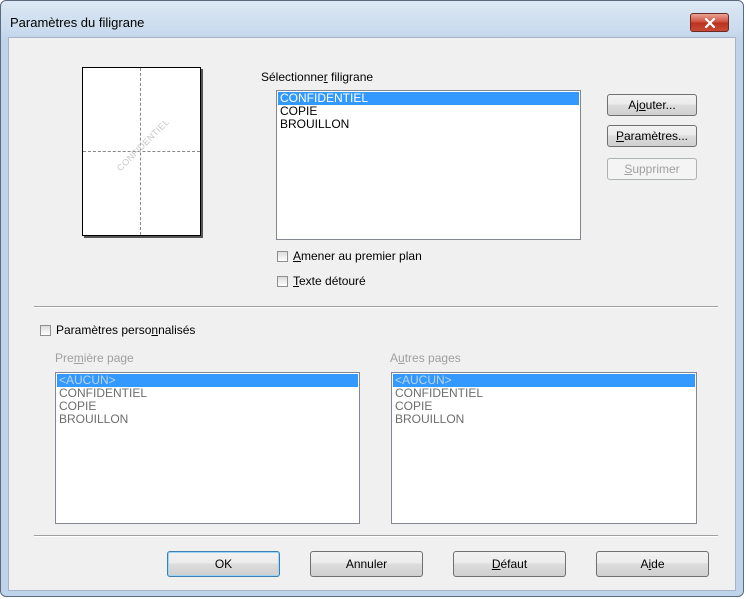 The width and height of the screenshot is (746, 599). Describe the element at coordinates (329, 281) in the screenshot. I see `outline-text-label: Texte détouré` at that location.